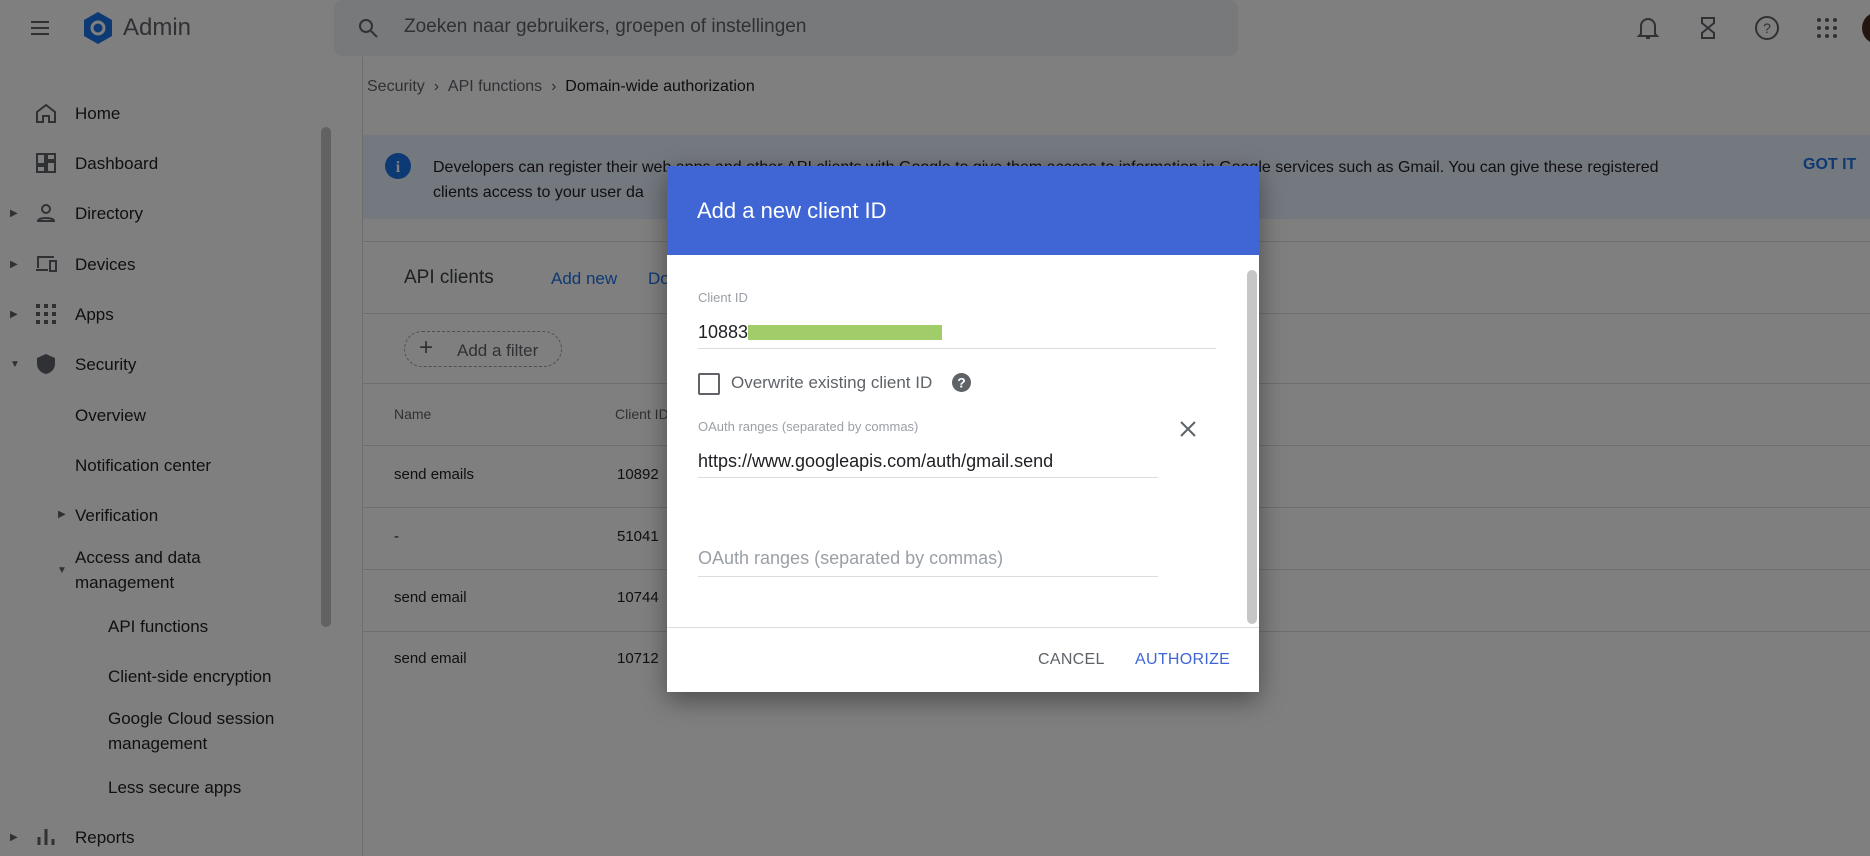 This screenshot has height=856, width=1870. I want to click on overwrite-checkbox, so click(709, 384).